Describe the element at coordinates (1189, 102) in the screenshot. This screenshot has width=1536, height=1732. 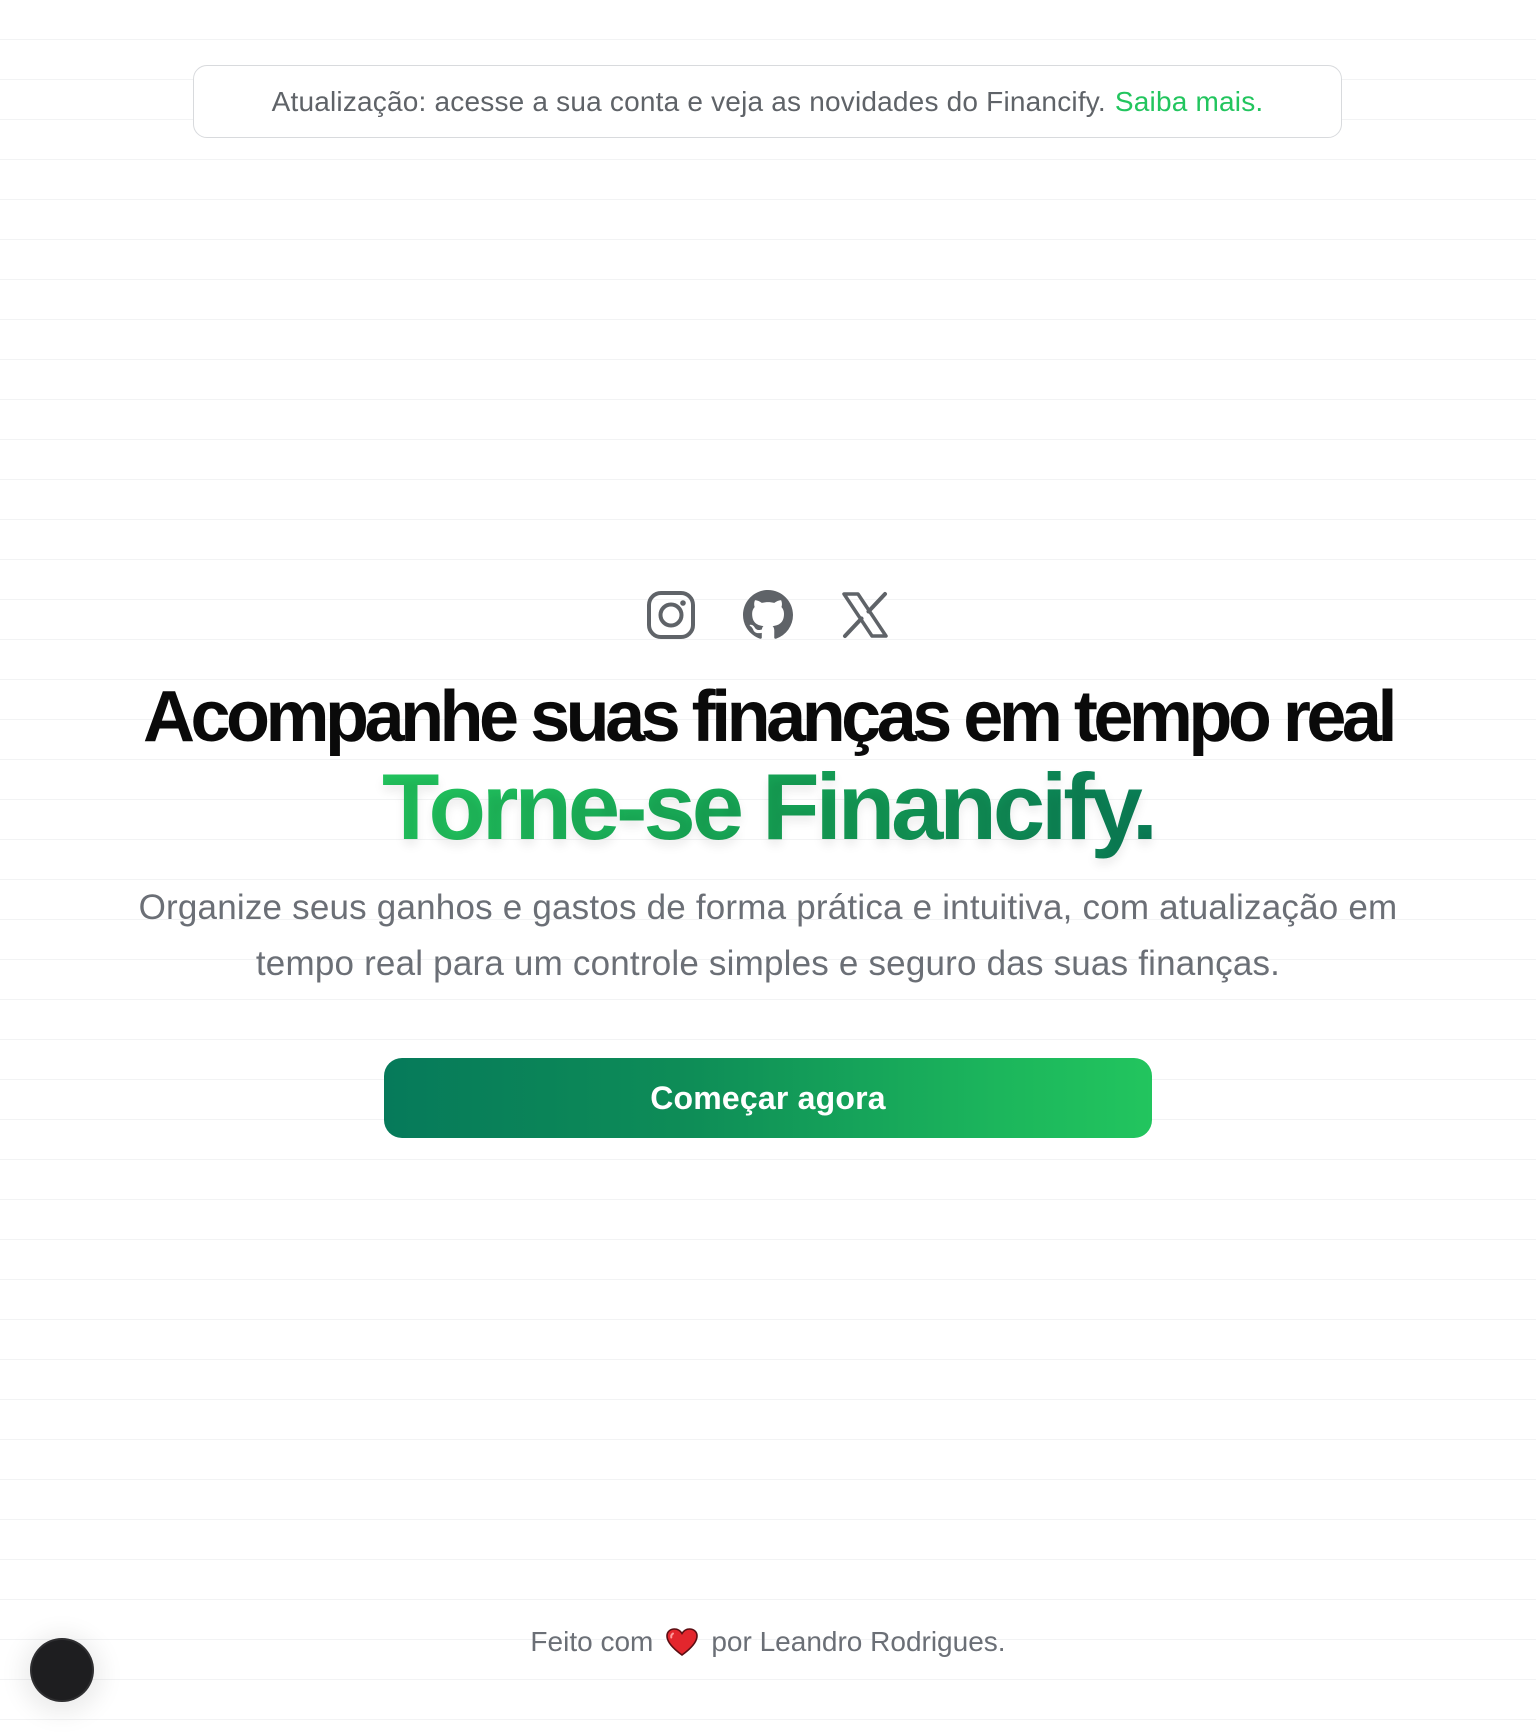
I see `learn-more-link: Saiba mais.` at that location.